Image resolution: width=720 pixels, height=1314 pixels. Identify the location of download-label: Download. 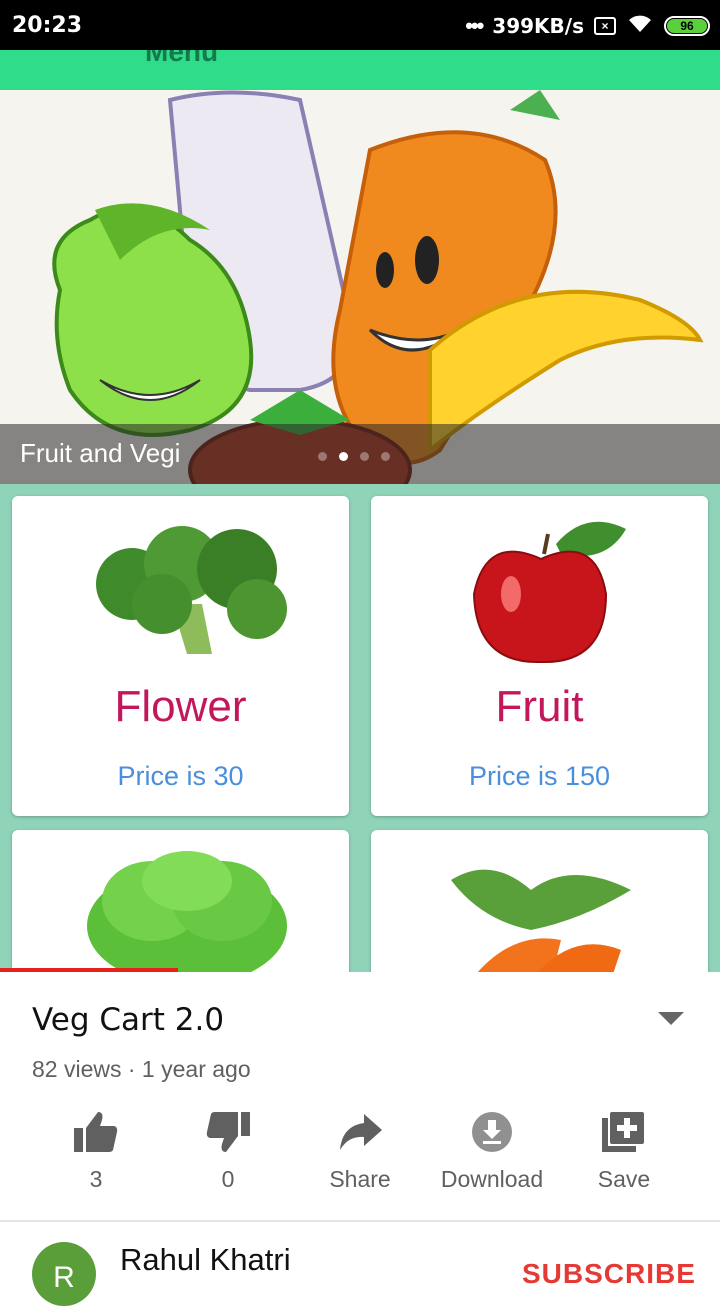
(492, 1179).